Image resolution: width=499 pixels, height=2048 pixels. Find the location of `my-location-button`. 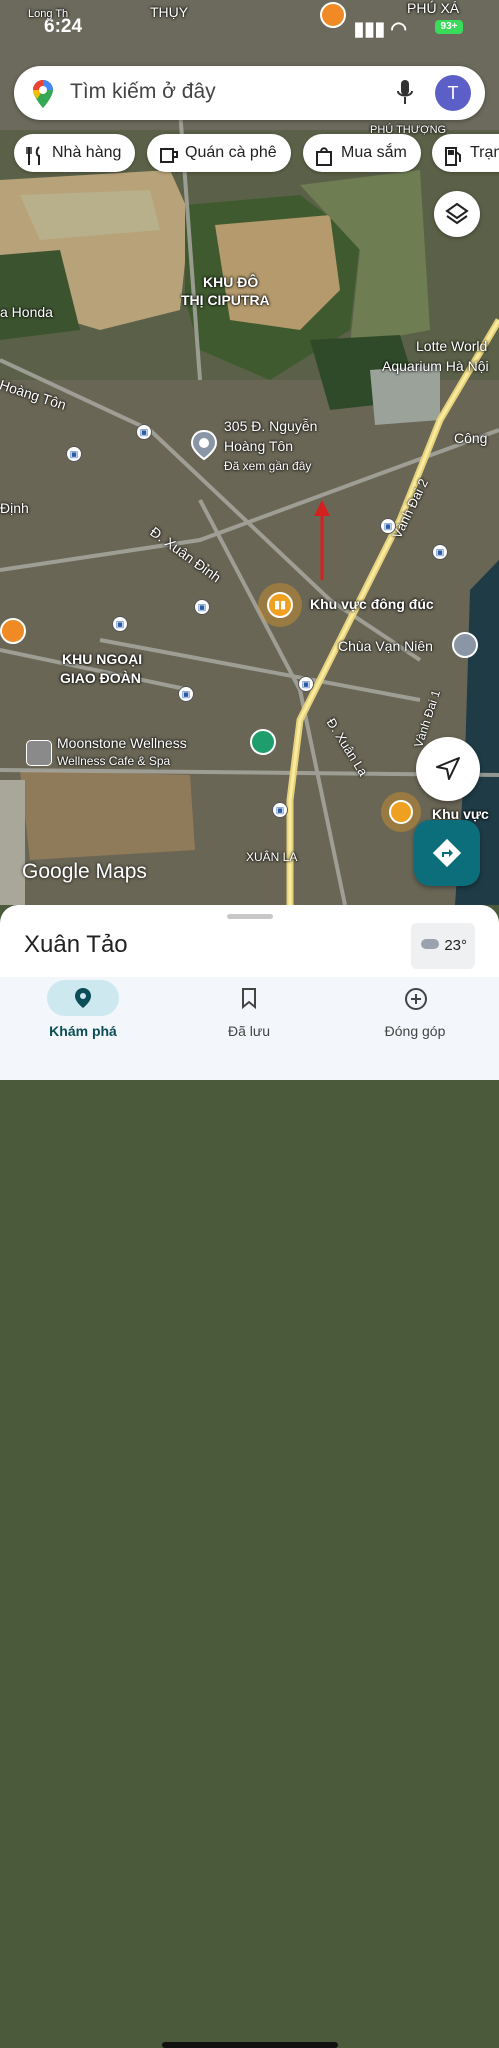

my-location-button is located at coordinates (448, 769).